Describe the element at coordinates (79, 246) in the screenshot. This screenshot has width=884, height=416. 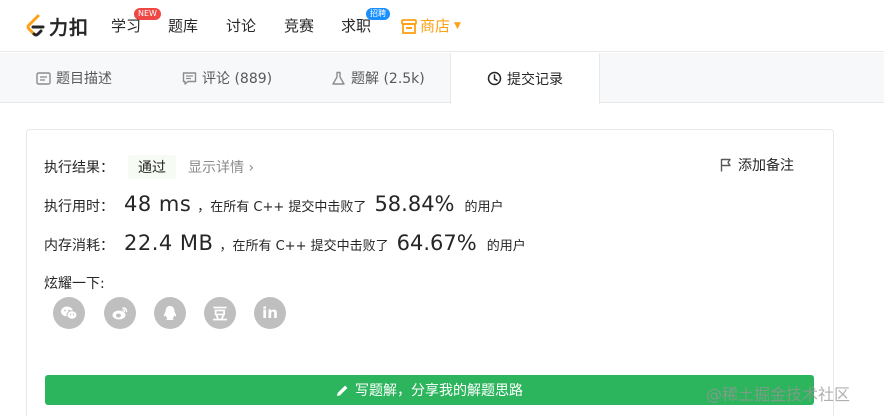
I see `memory-label: 内存消耗：` at that location.